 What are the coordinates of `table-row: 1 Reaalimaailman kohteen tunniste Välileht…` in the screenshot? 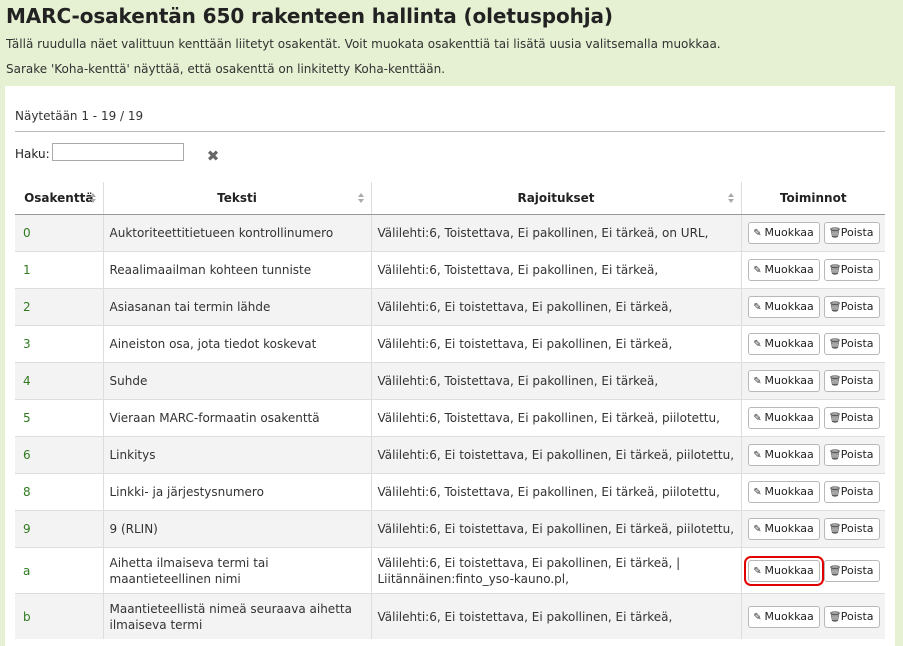 It's located at (450, 270).